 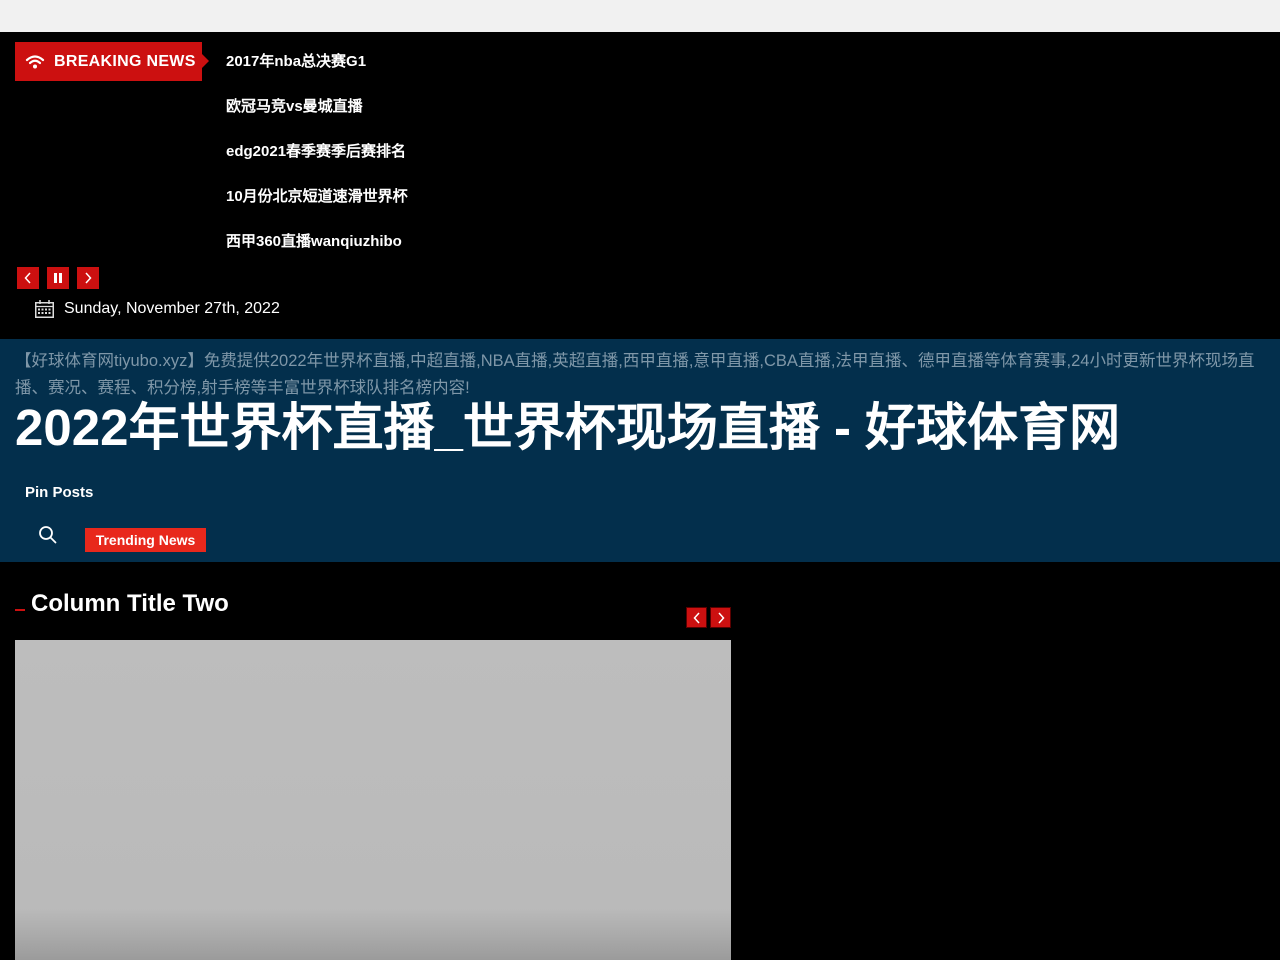 I want to click on ticker-pause-button, so click(x=58, y=278).